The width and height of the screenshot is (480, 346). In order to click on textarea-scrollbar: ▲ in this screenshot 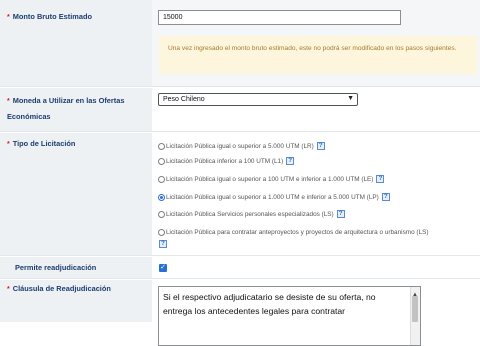, I will do `click(415, 316)`.